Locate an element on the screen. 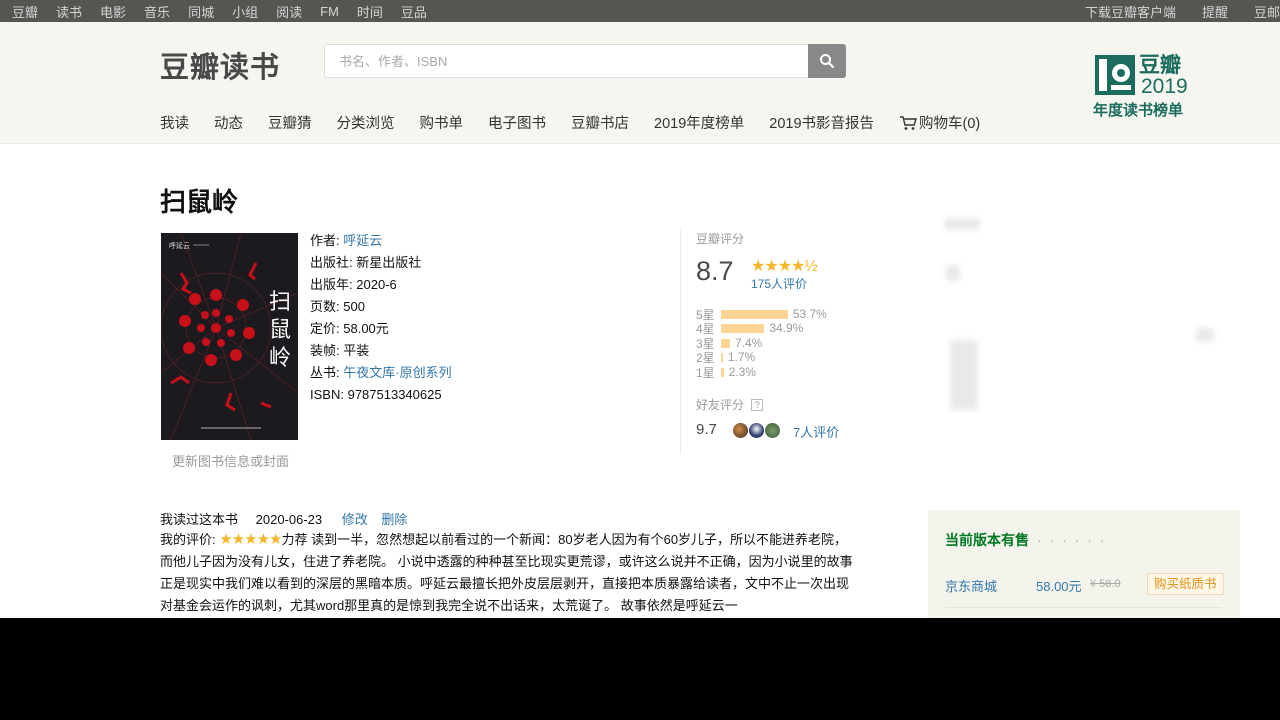 This screenshot has width=1280, height=720. rating-dist-row: 4星 34.9% is located at coordinates (750, 328).